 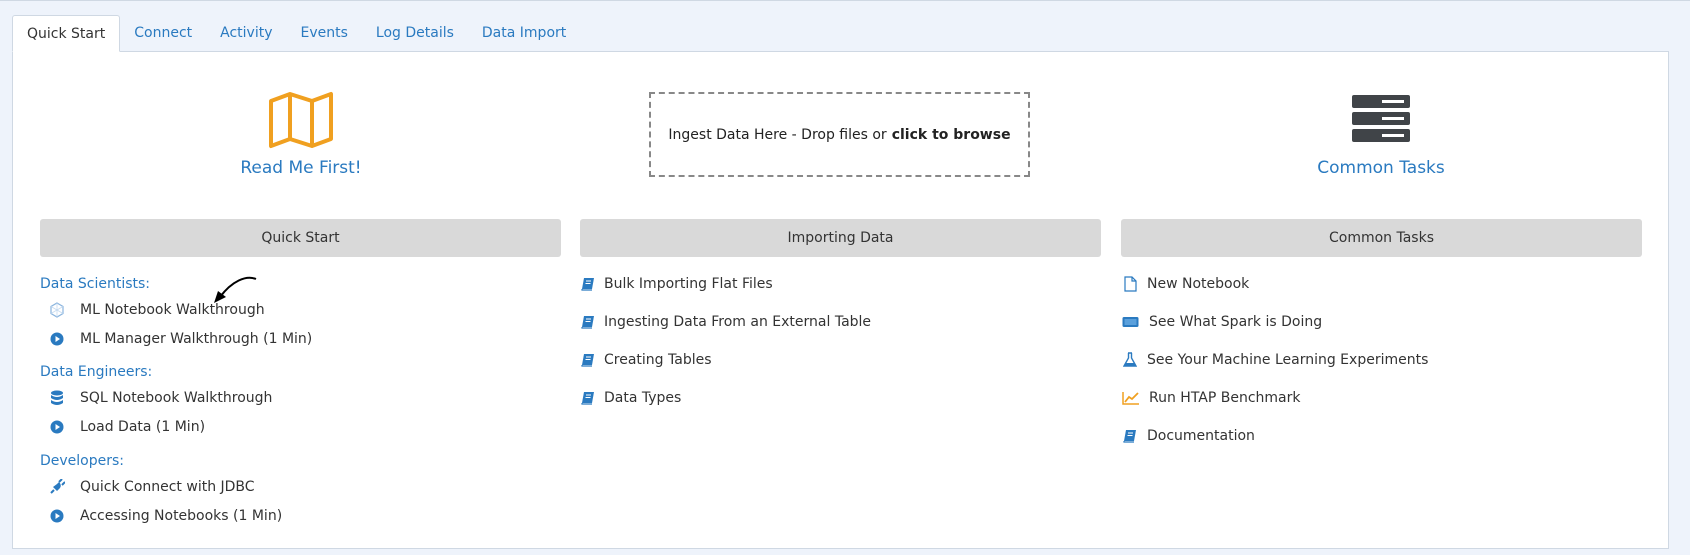 I want to click on battery-icon, so click(x=1131, y=322).